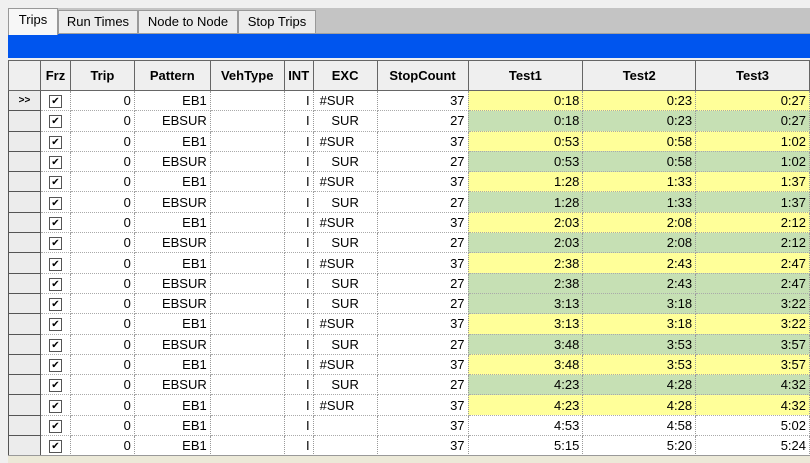  I want to click on tab-run-times: Run Times, so click(98, 21).